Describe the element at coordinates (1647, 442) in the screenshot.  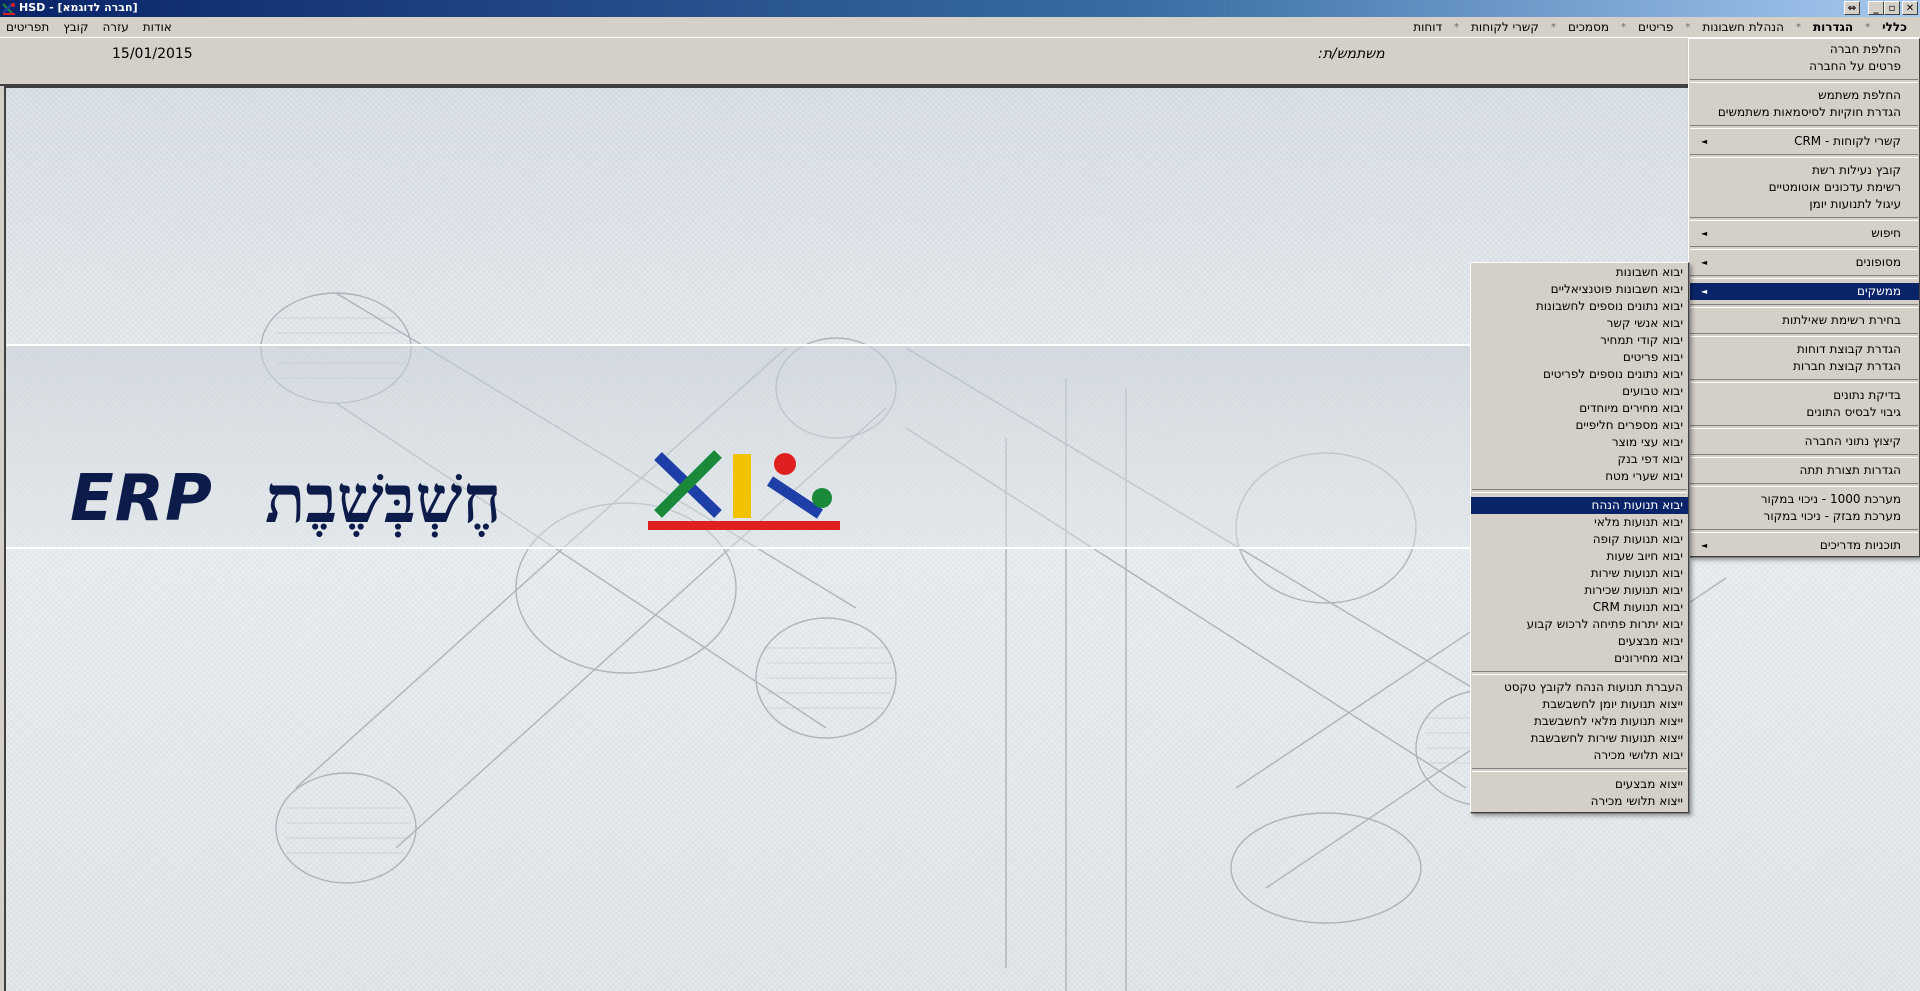
I see `menu-item-label: יבוא עצי מוצר` at that location.